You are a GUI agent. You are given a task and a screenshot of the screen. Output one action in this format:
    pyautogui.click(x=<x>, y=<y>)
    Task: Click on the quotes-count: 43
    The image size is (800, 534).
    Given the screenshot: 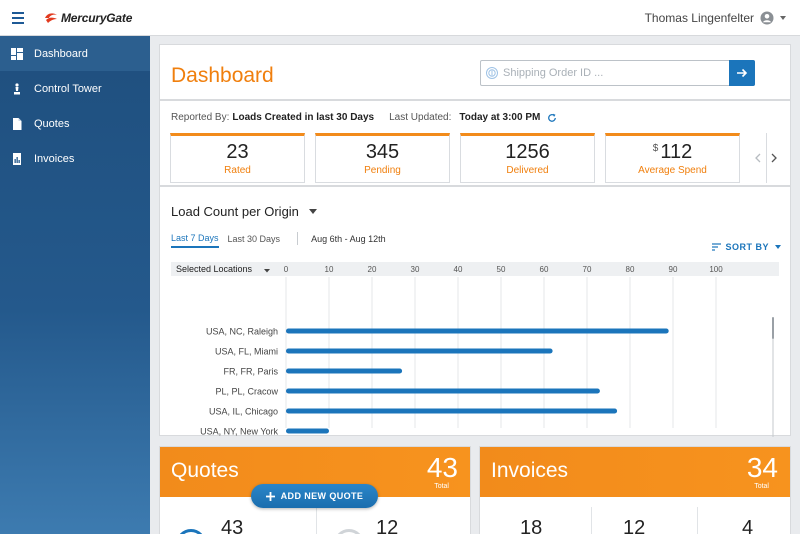 What is the action you would take?
    pyautogui.click(x=442, y=467)
    